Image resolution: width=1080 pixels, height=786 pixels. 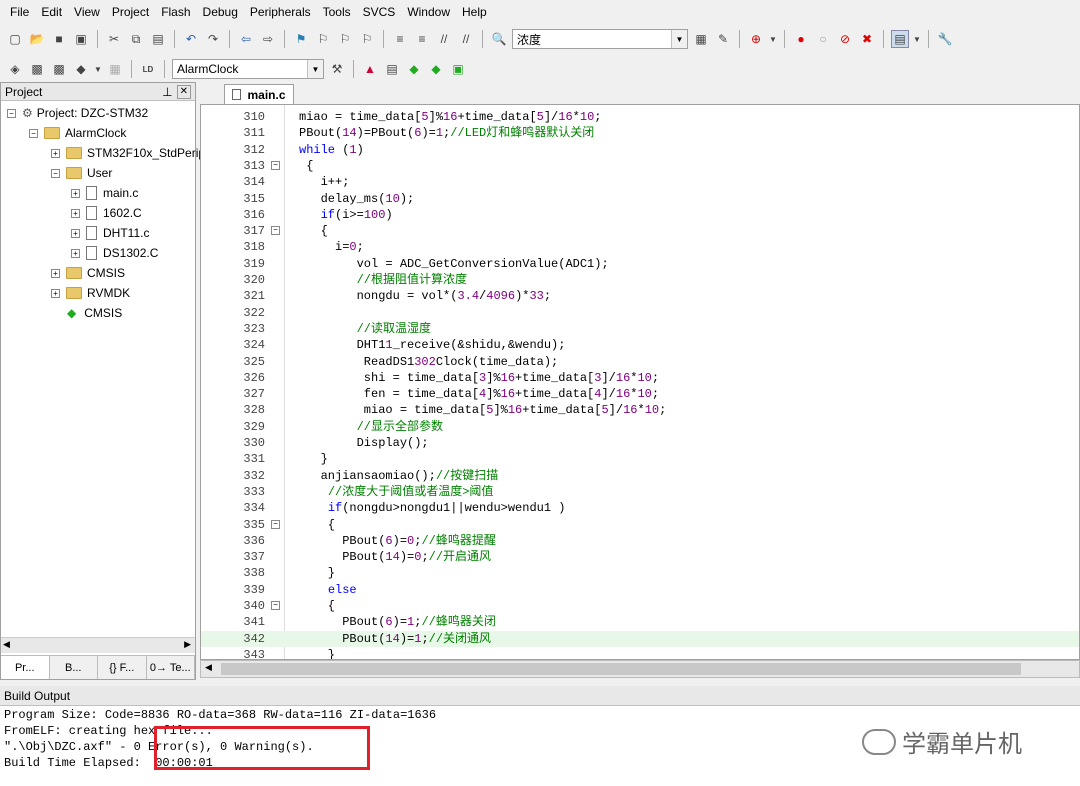 I want to click on select-packs-icon: ◆, so click(x=436, y=69).